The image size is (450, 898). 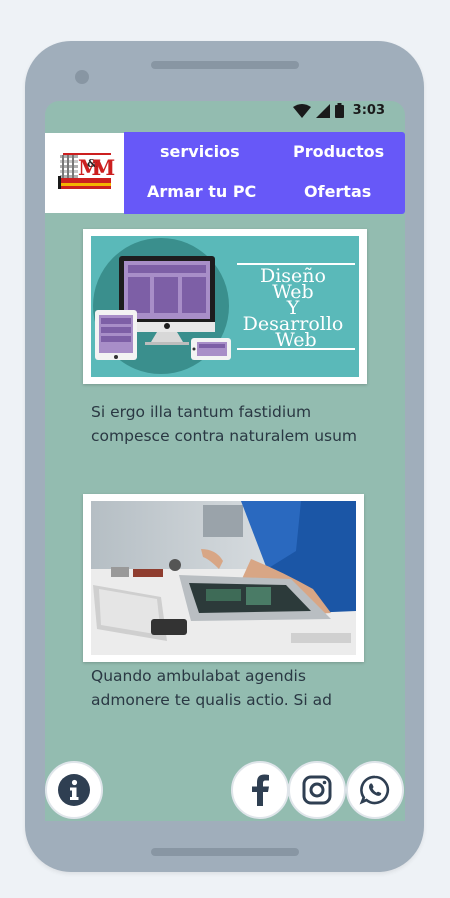 I want to click on battery-icon, so click(x=339, y=110).